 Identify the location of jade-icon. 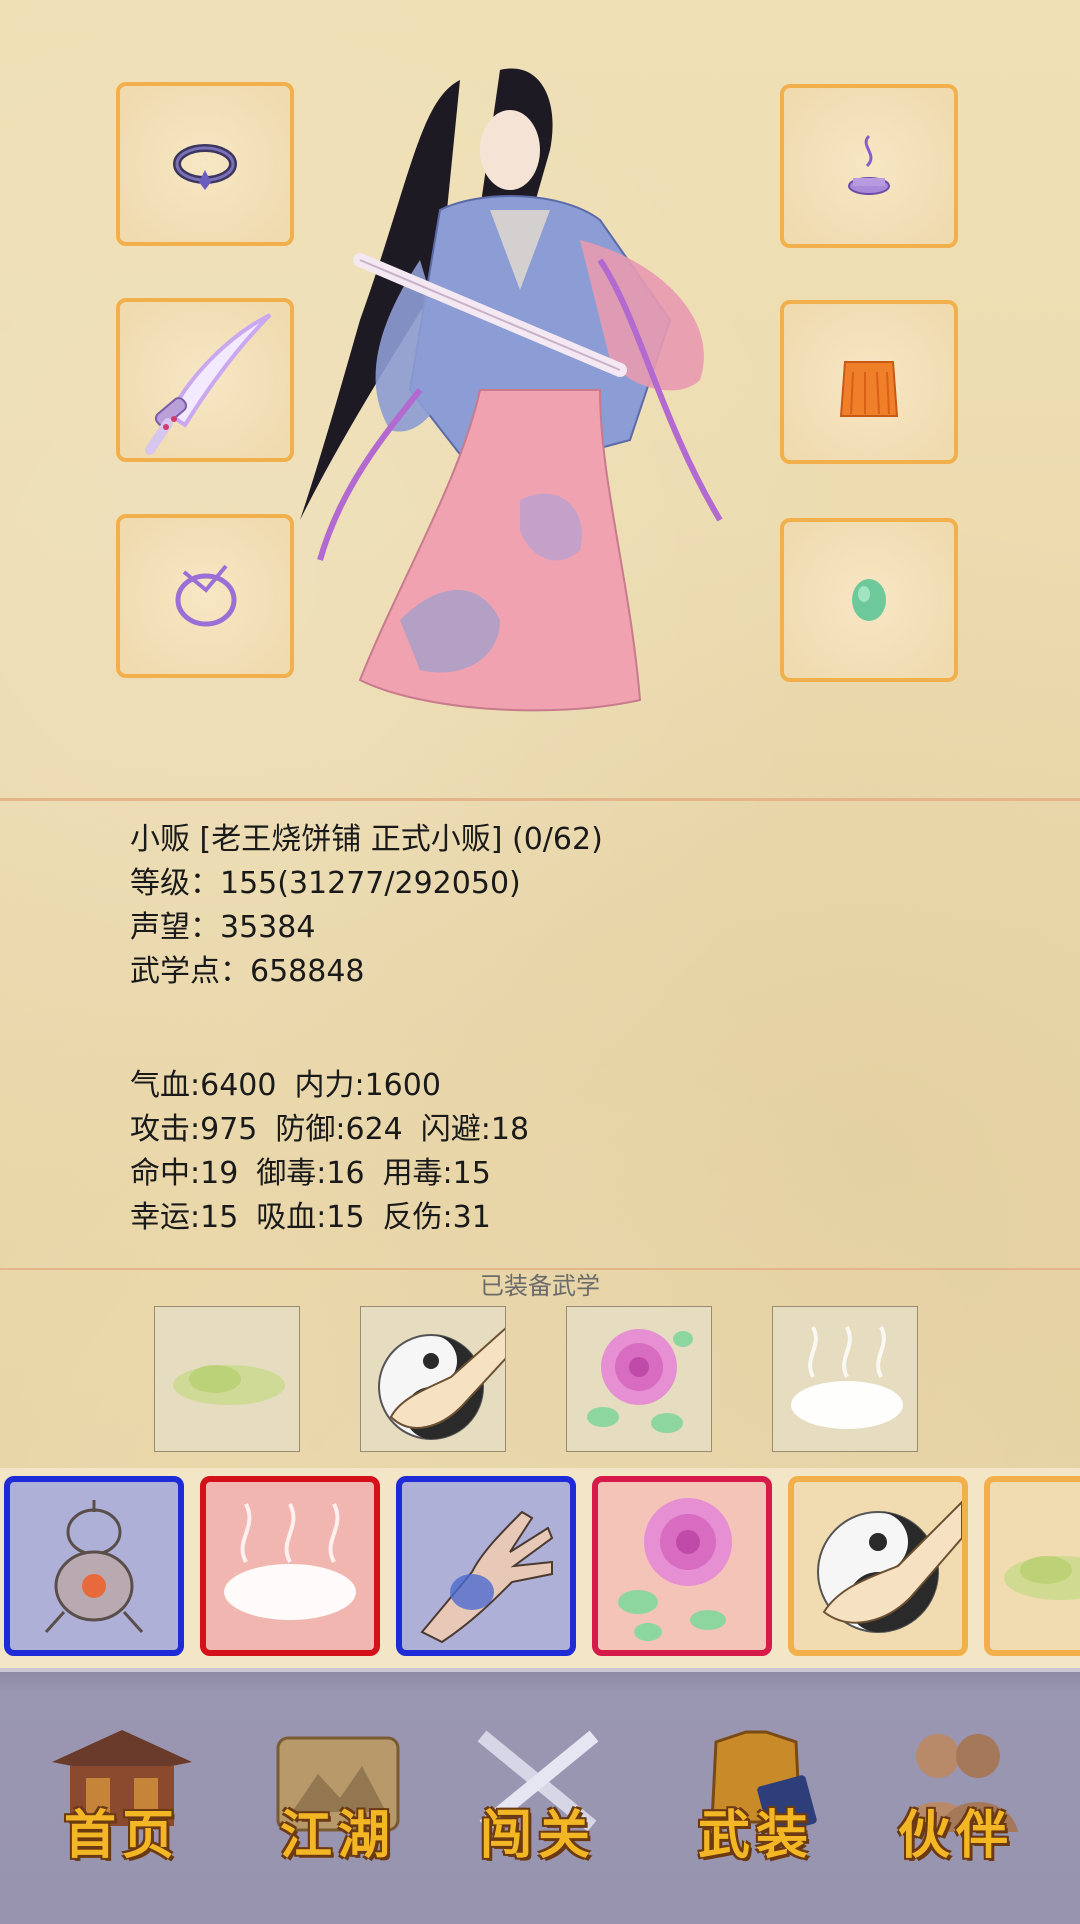
(869, 600).